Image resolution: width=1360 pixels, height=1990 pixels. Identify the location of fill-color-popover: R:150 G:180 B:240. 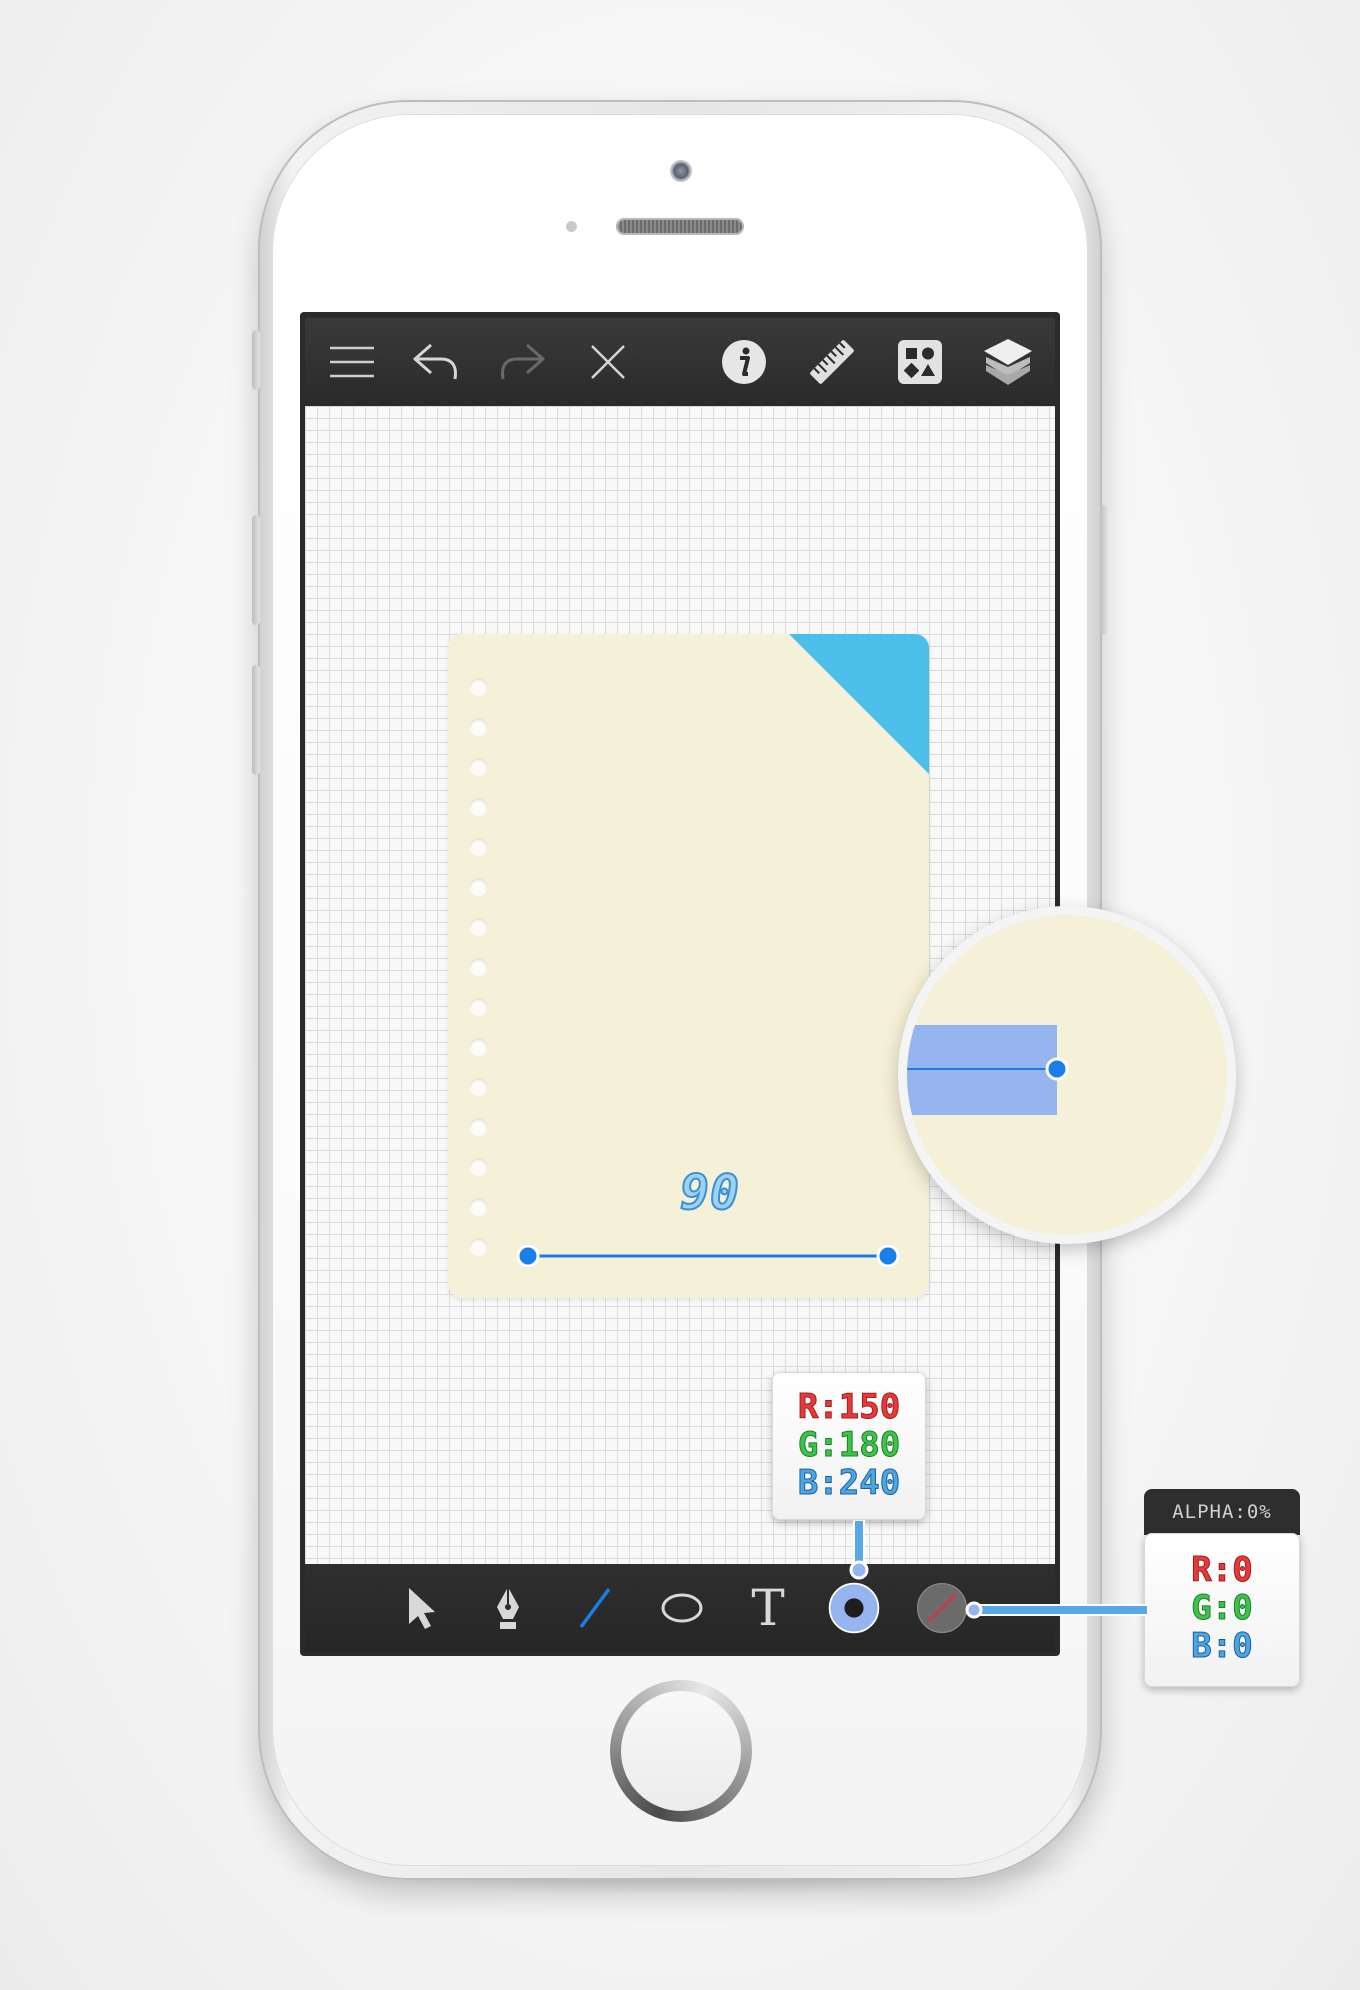
(849, 1446).